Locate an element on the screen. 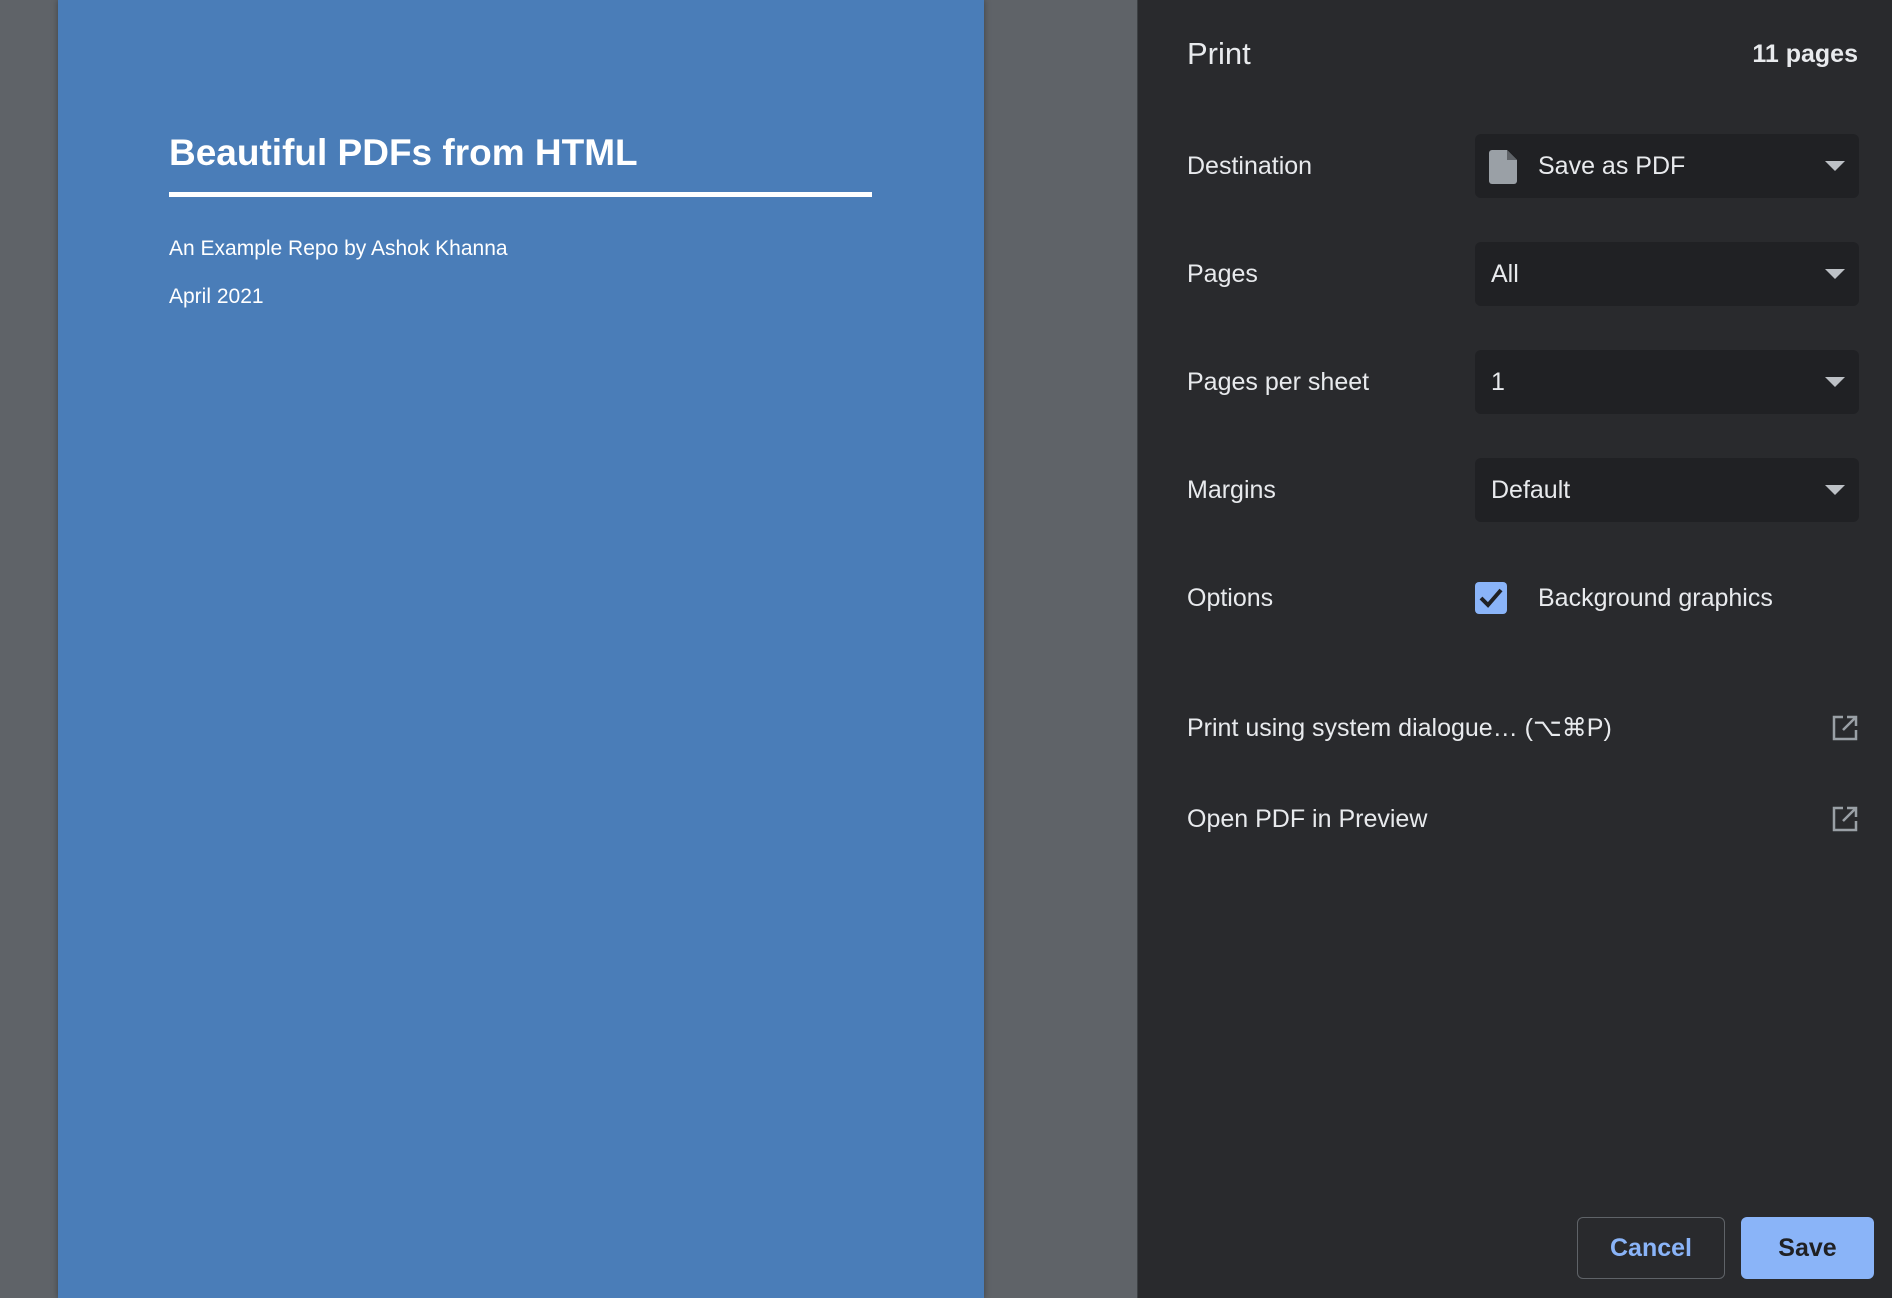 The height and width of the screenshot is (1298, 1892). file-icon is located at coordinates (1503, 167).